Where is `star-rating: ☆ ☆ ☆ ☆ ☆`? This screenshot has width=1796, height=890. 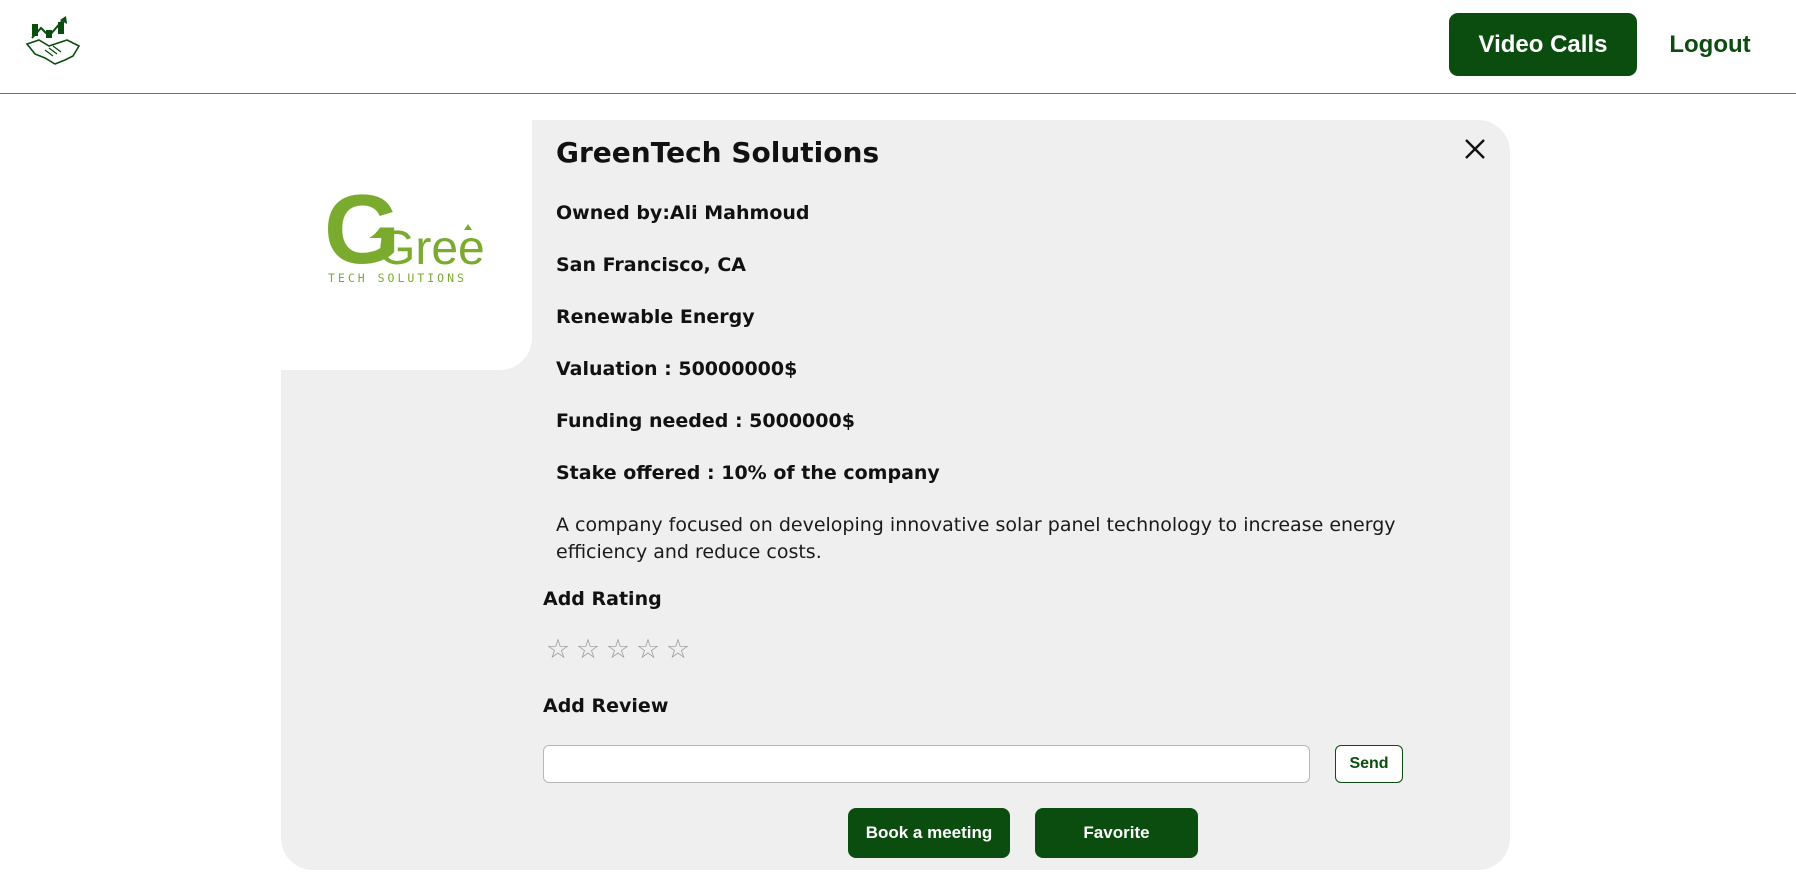
star-rating: ☆ ☆ ☆ ☆ ☆ is located at coordinates (618, 650).